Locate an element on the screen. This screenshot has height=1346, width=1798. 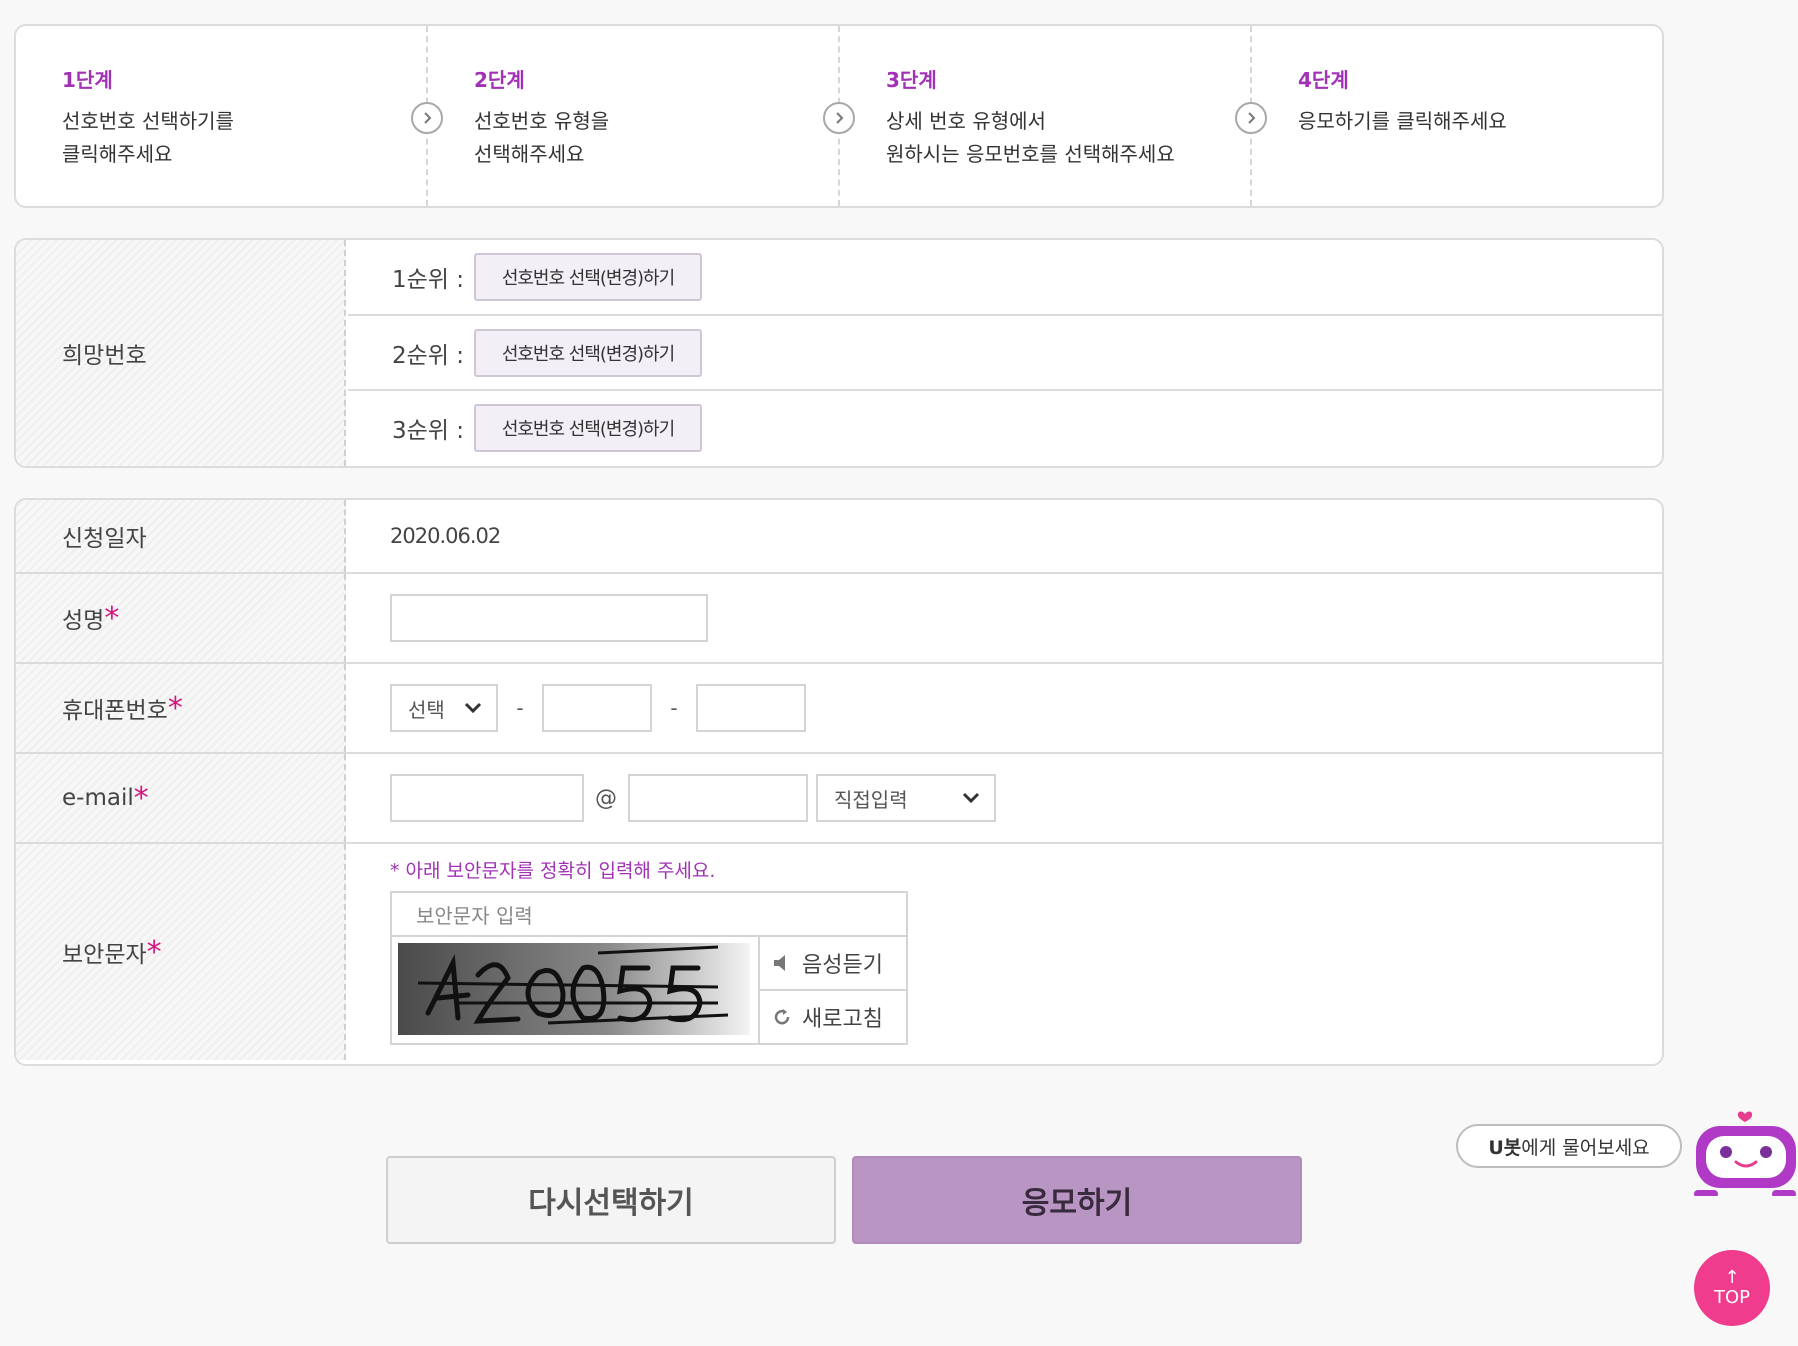
date-row: 신청일자 2020.06.02 is located at coordinates (839, 536).